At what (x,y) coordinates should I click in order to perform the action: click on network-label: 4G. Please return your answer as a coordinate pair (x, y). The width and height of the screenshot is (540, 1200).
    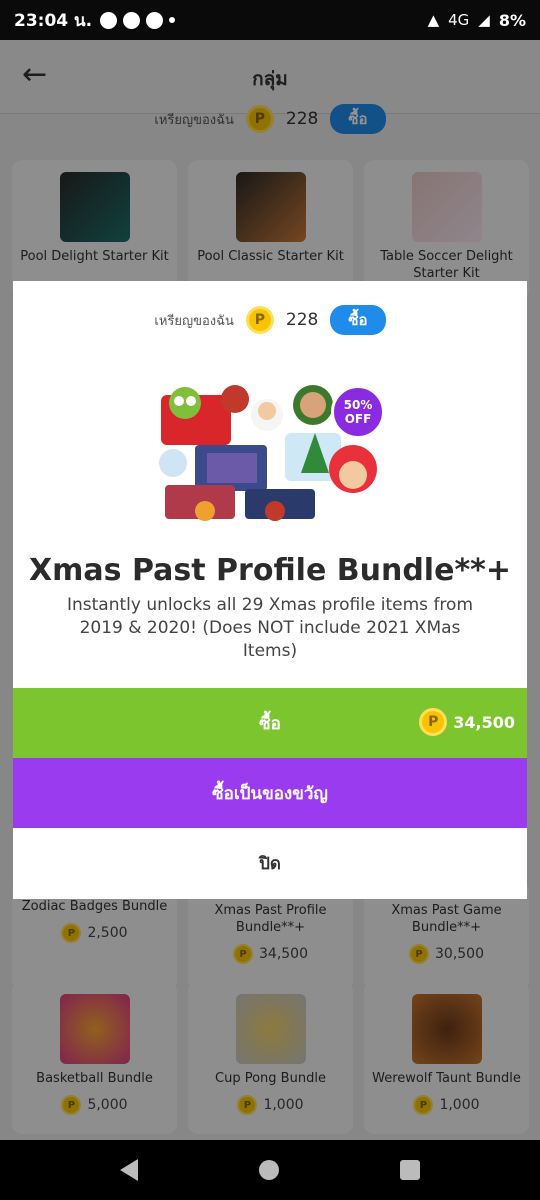
    Looking at the image, I should click on (459, 20).